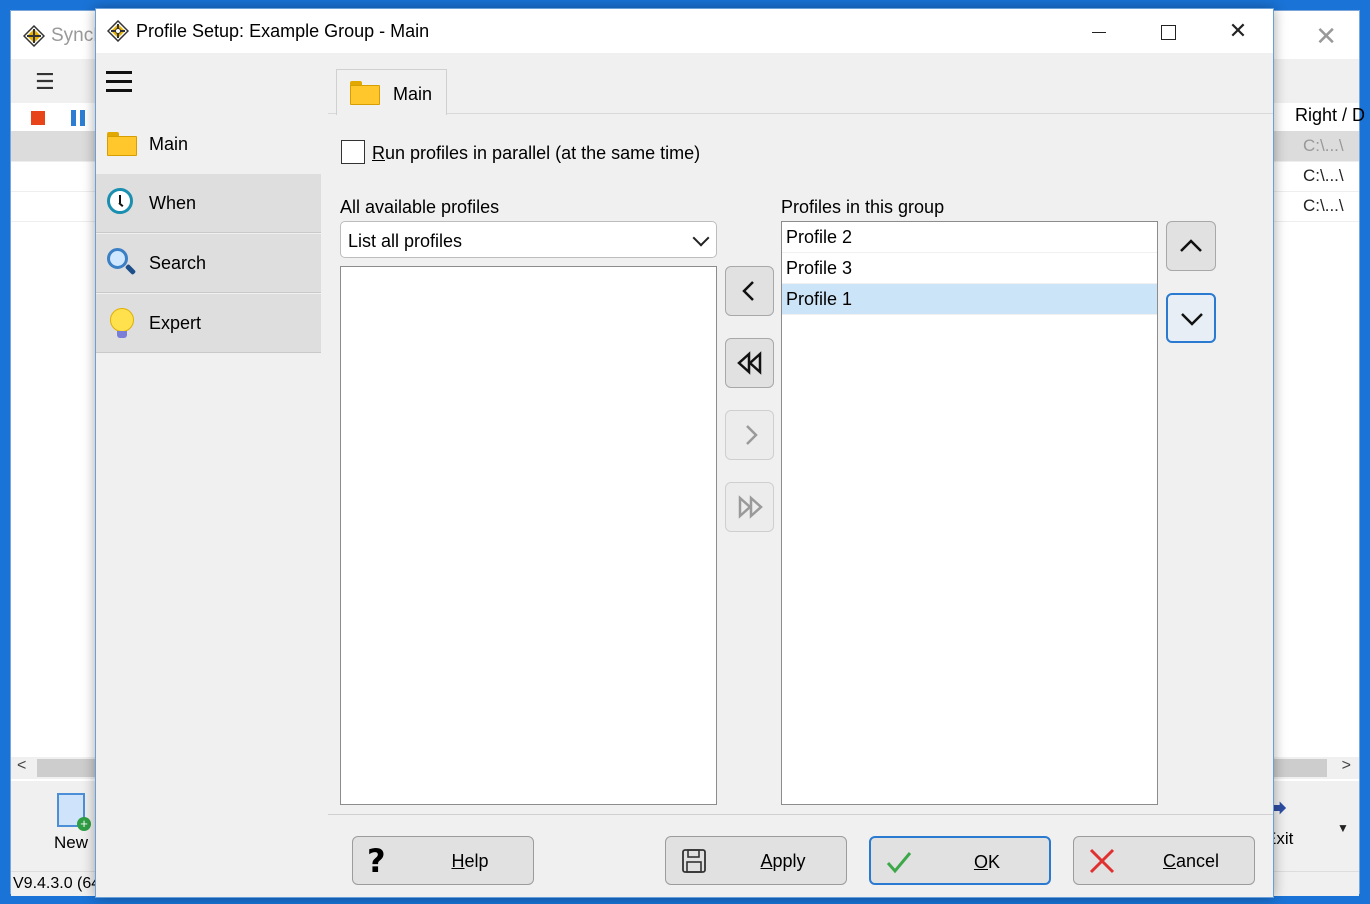 The image size is (1370, 904). I want to click on close-button: ✕, so click(1238, 31).